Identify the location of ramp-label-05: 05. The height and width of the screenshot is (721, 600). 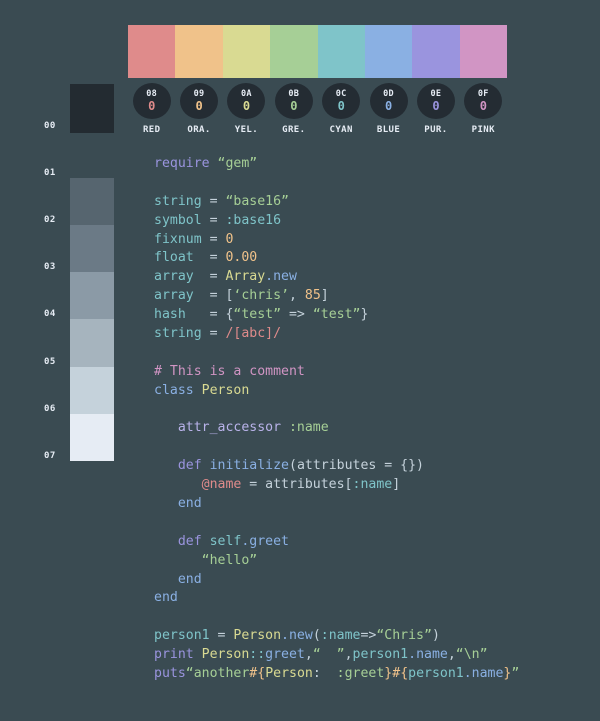
(50, 361).